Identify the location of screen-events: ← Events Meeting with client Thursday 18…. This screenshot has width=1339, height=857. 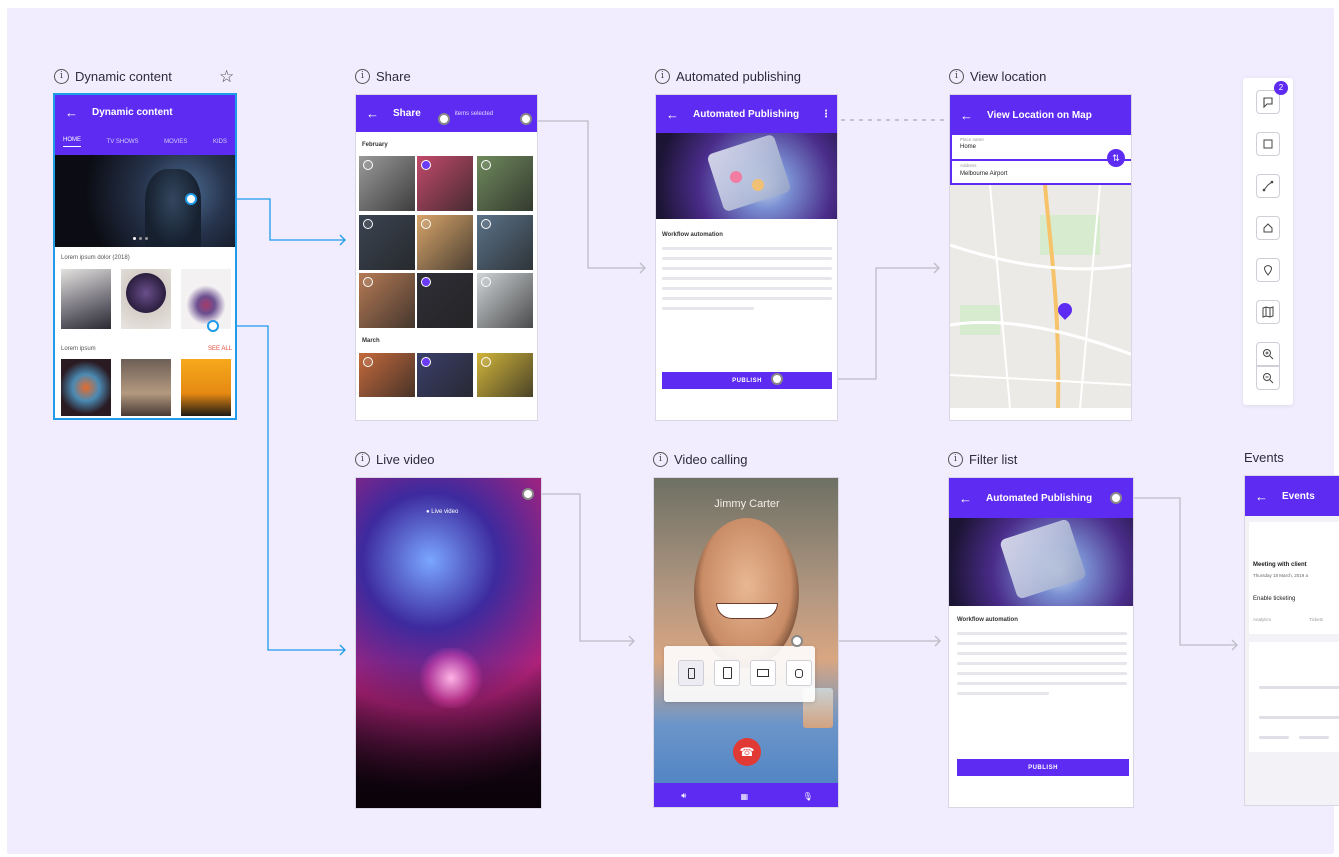
(1291, 640).